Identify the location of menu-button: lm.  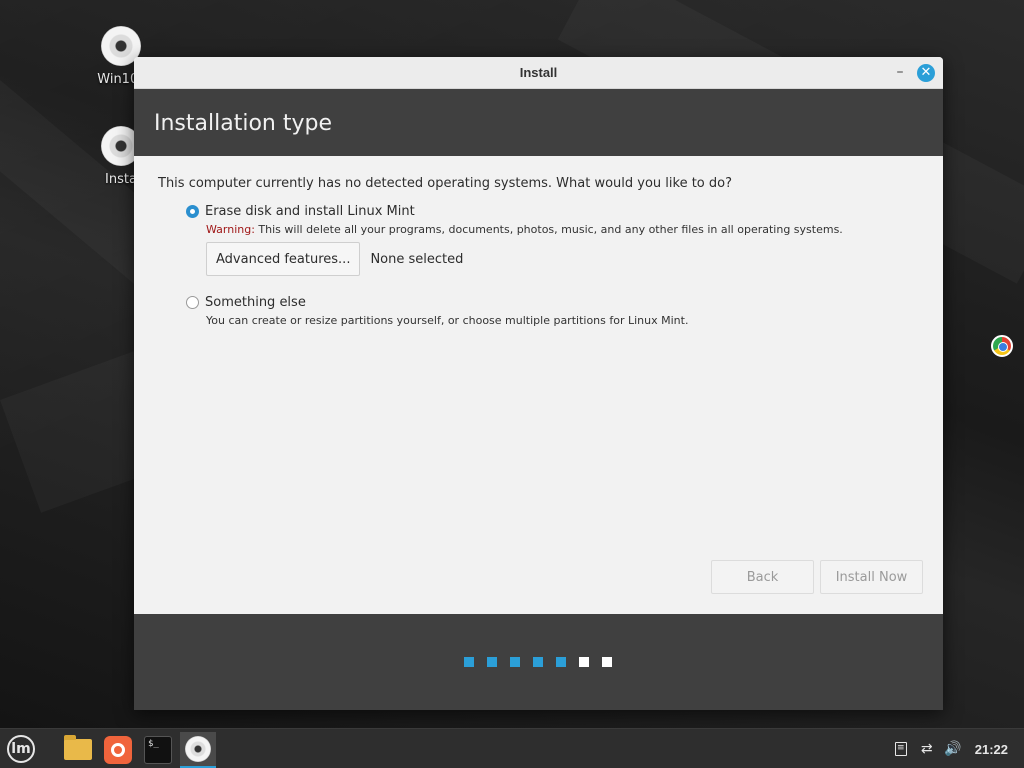
(22, 749).